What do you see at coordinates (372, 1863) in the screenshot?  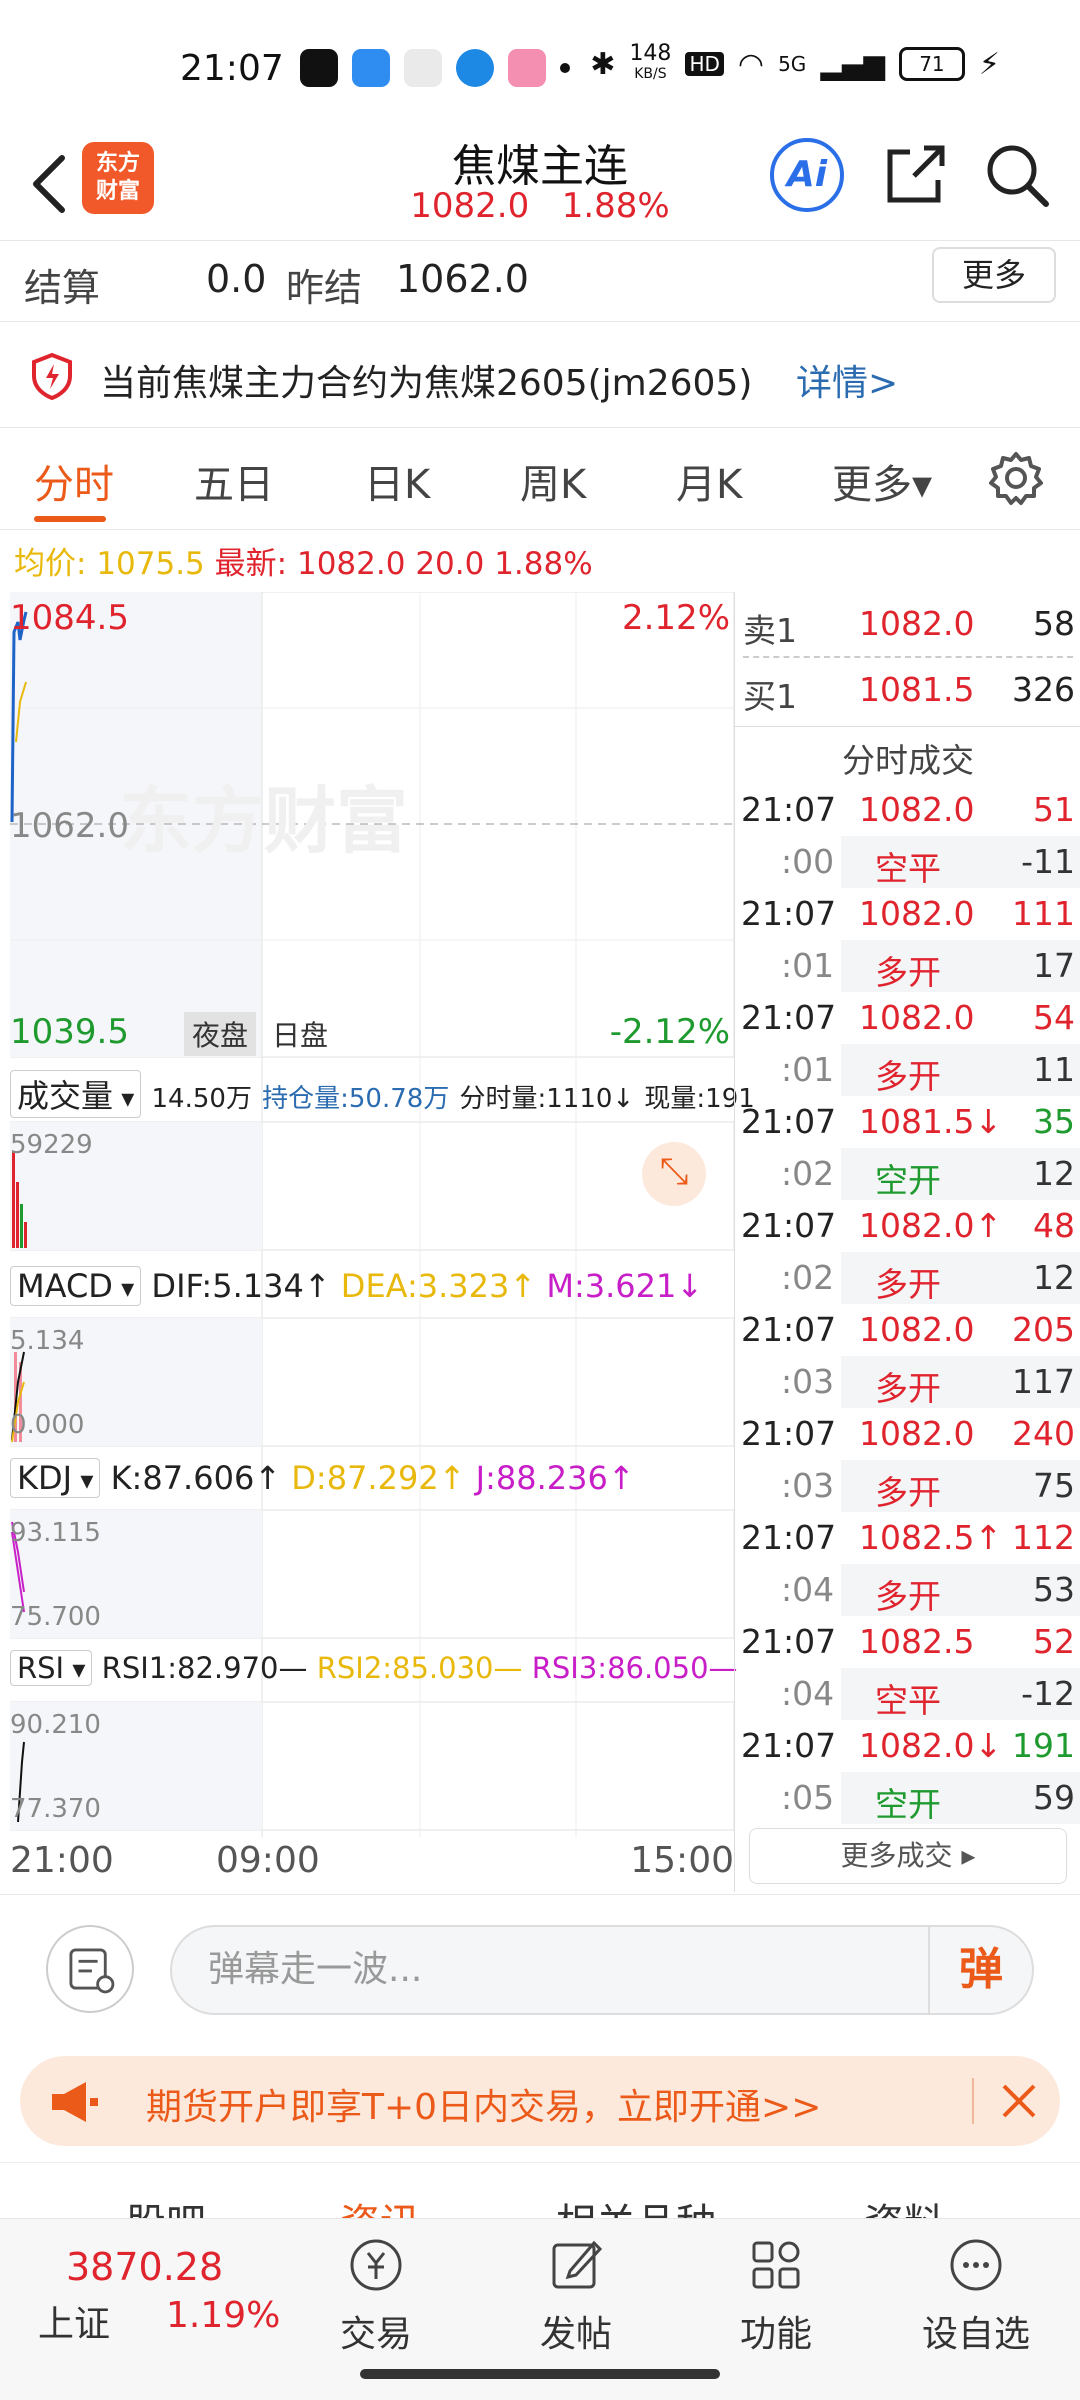 I see `time-axis: 21:00 09:00 15:00` at bounding box center [372, 1863].